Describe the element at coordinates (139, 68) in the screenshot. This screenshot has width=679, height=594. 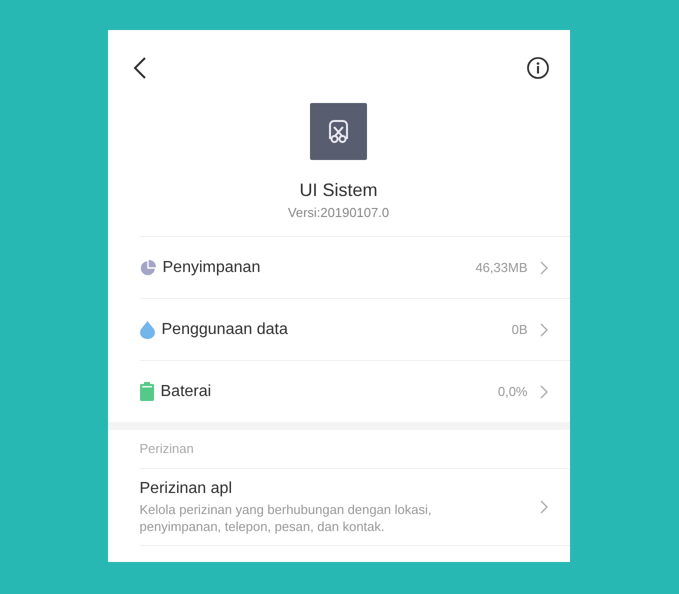
I see `back-icon` at that location.